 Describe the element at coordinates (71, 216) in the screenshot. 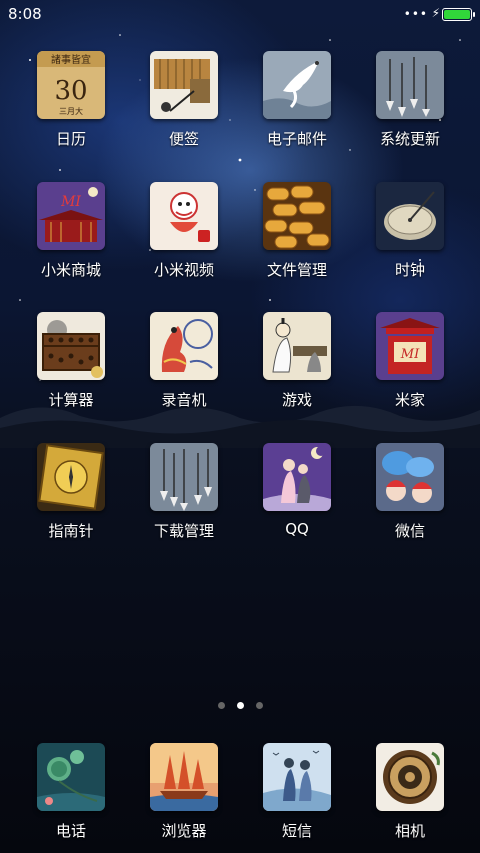

I see `mi-store-icon: MI` at that location.